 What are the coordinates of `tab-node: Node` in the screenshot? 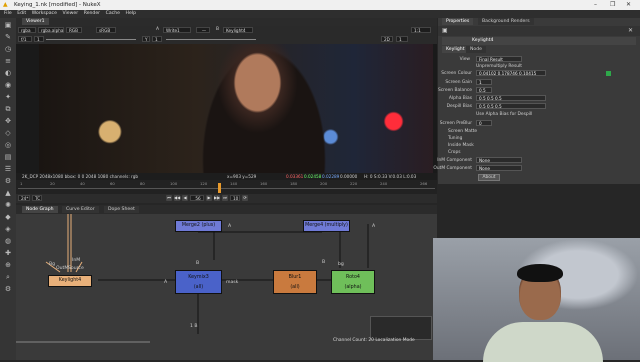 It's located at (476, 49).